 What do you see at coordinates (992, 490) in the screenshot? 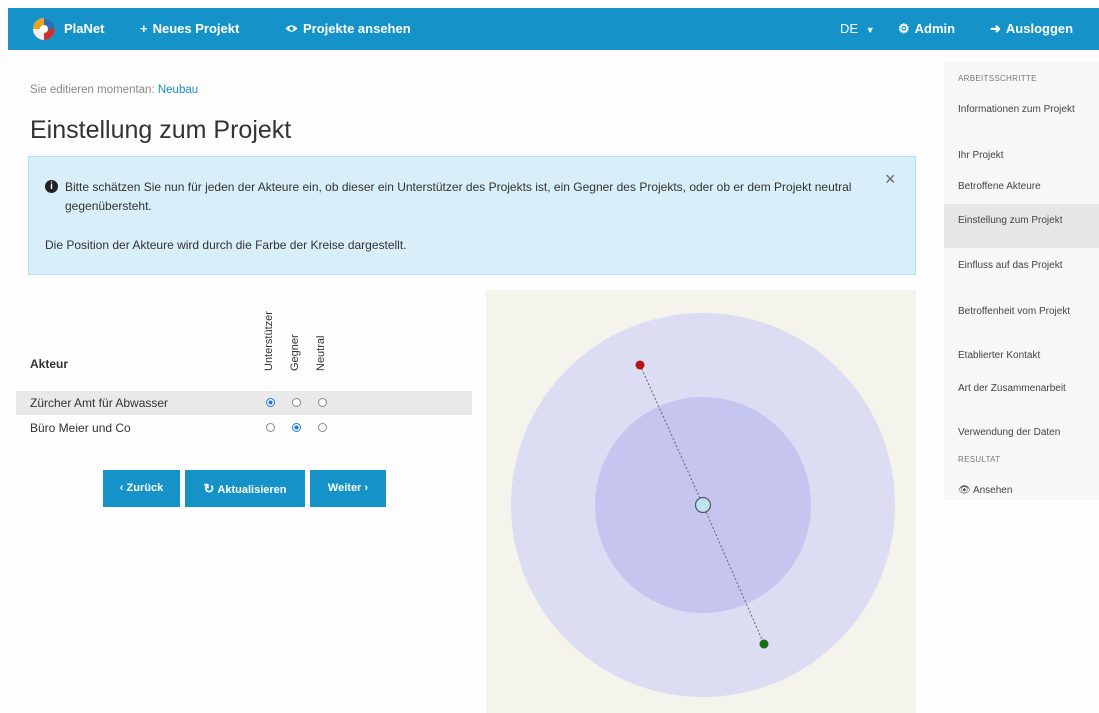
I see `sidebar-item-ansehen-label: Ansehen` at bounding box center [992, 490].